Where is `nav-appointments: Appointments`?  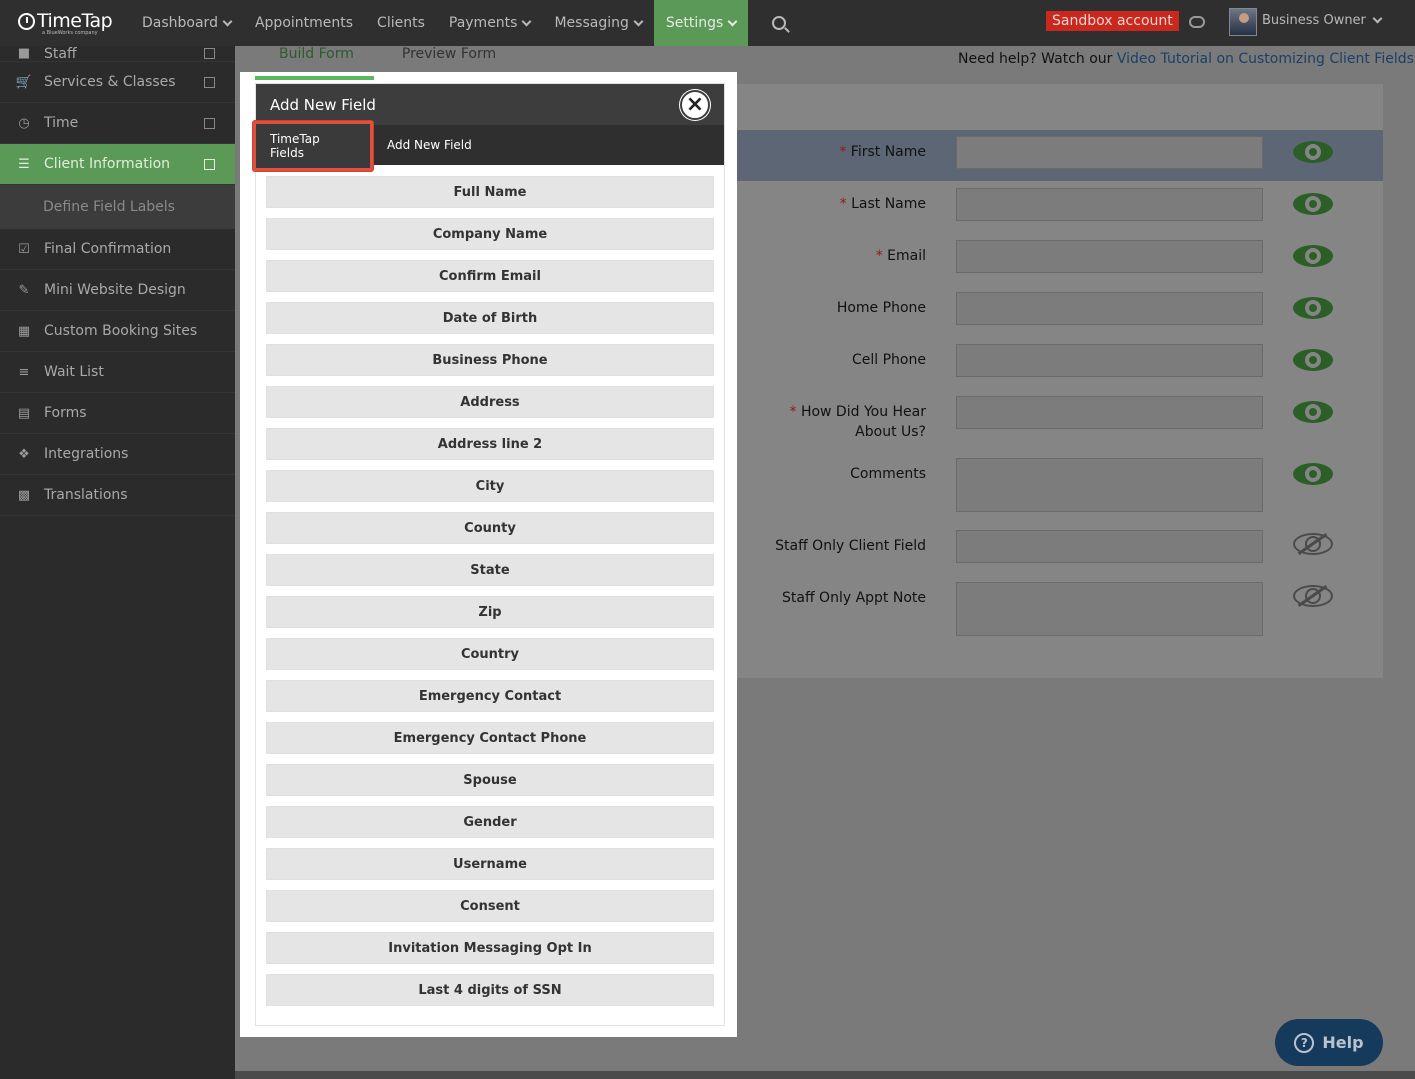
nav-appointments: Appointments is located at coordinates (304, 23).